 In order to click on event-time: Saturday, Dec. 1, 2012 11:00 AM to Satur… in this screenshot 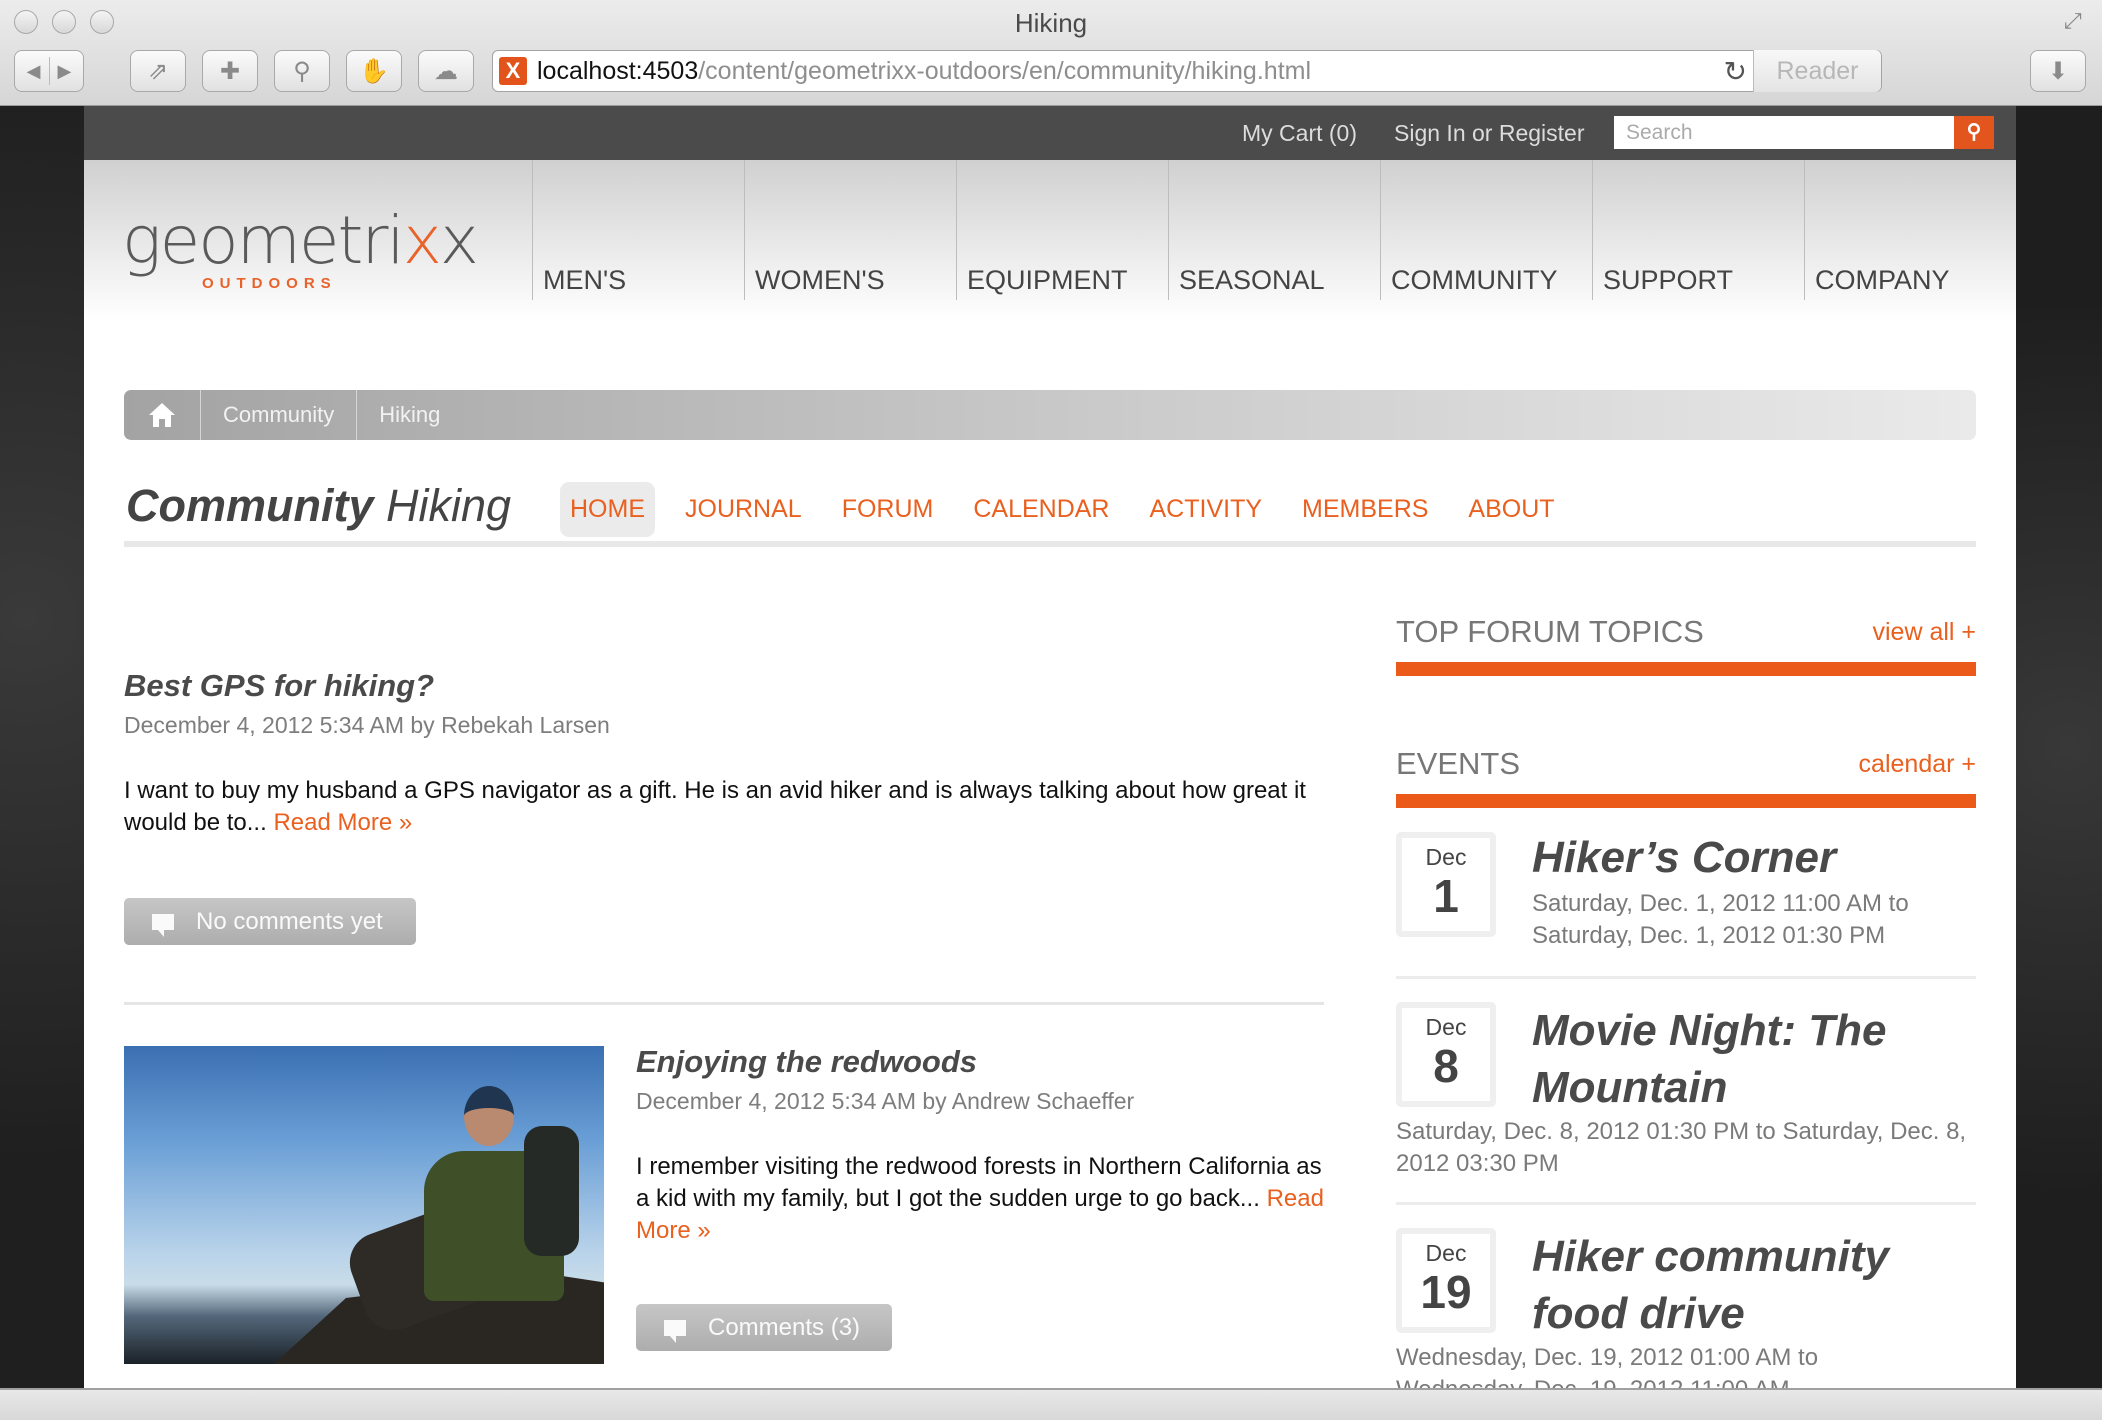, I will do `click(1720, 919)`.